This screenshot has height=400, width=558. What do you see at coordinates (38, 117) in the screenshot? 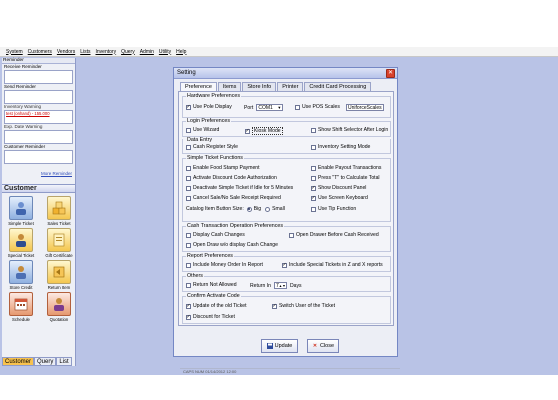
I see `inventory-warning-box: test (onhand) - 155.000` at bounding box center [38, 117].